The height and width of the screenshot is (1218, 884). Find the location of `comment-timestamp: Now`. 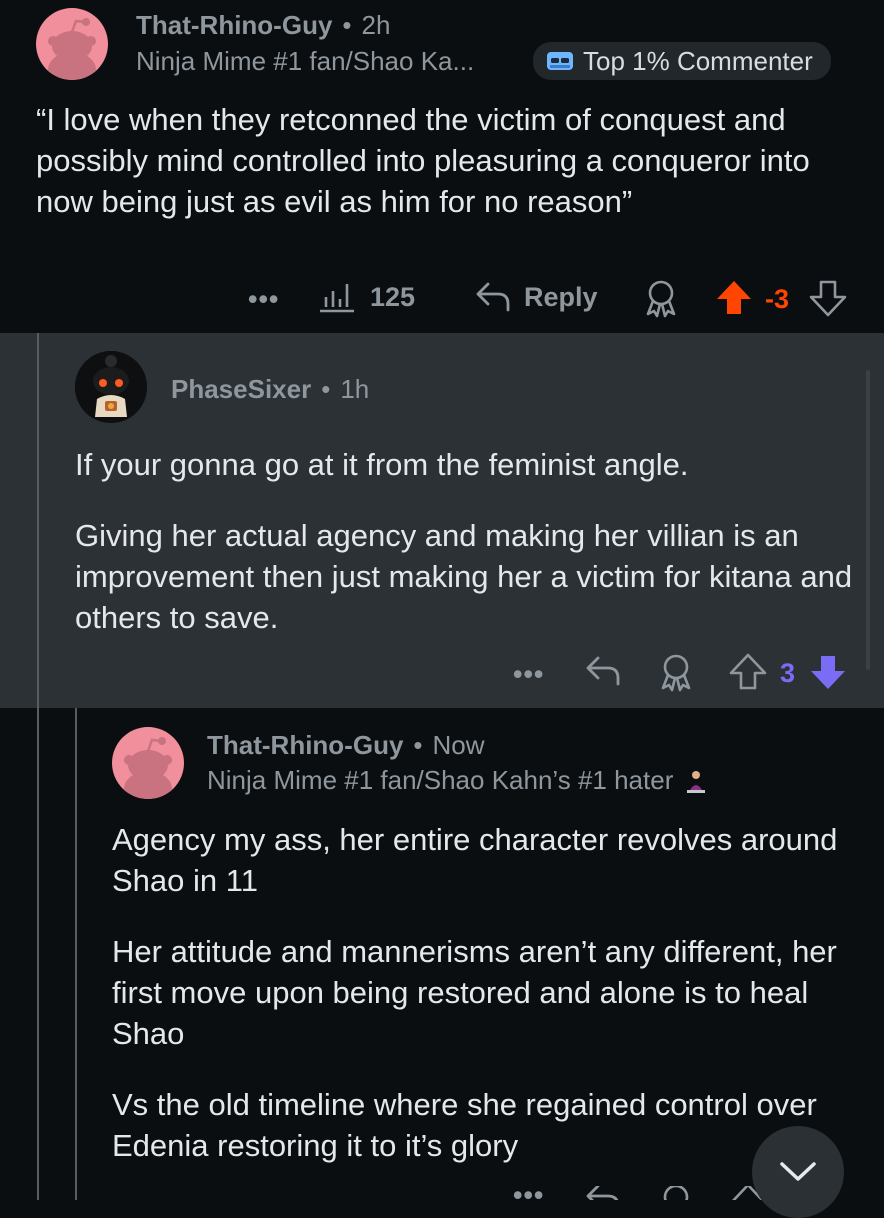

comment-timestamp: Now is located at coordinates (458, 745).